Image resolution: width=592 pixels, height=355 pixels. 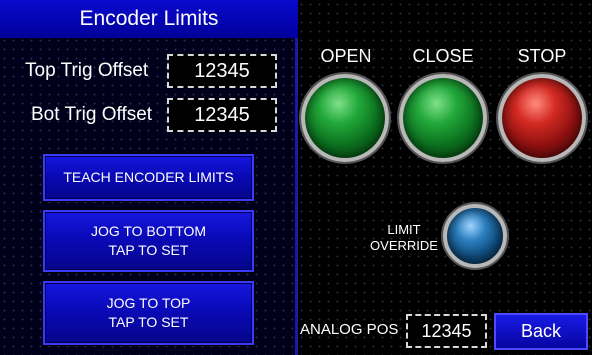 I want to click on limit-override-button, so click(x=475, y=236).